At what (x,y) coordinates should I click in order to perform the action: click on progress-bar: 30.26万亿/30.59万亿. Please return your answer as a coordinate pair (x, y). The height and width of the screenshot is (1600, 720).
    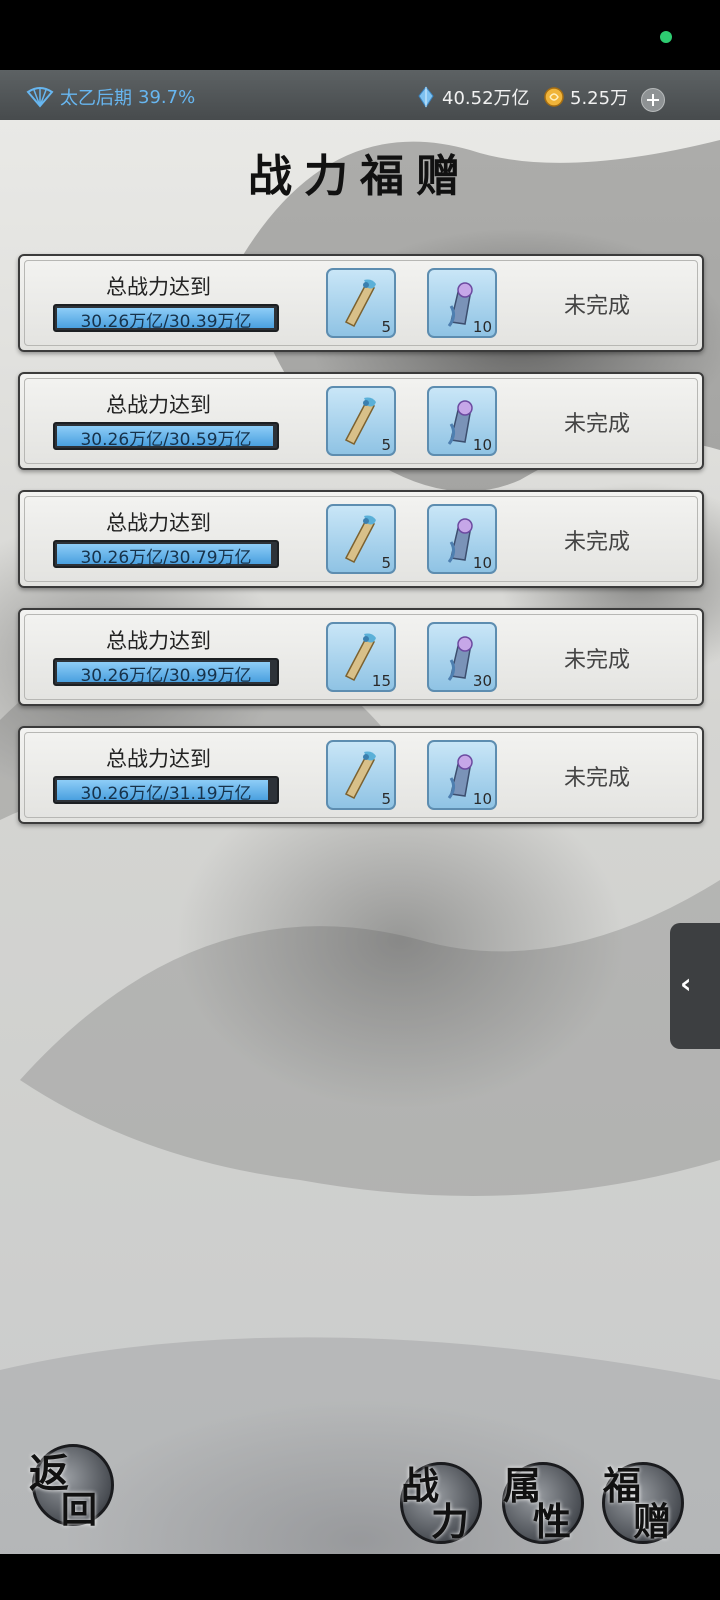
    Looking at the image, I should click on (166, 436).